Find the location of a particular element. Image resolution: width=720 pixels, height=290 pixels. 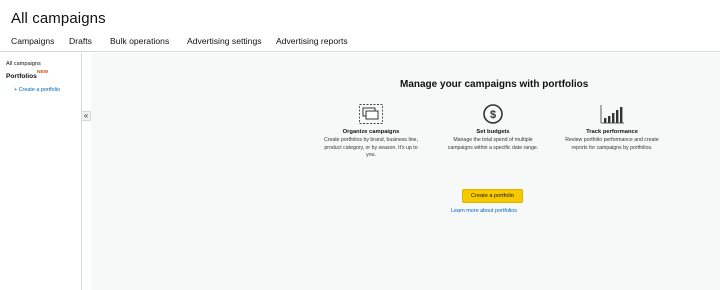

portfolios-heading: Manage your campaigns with portfolios is located at coordinates (494, 84).